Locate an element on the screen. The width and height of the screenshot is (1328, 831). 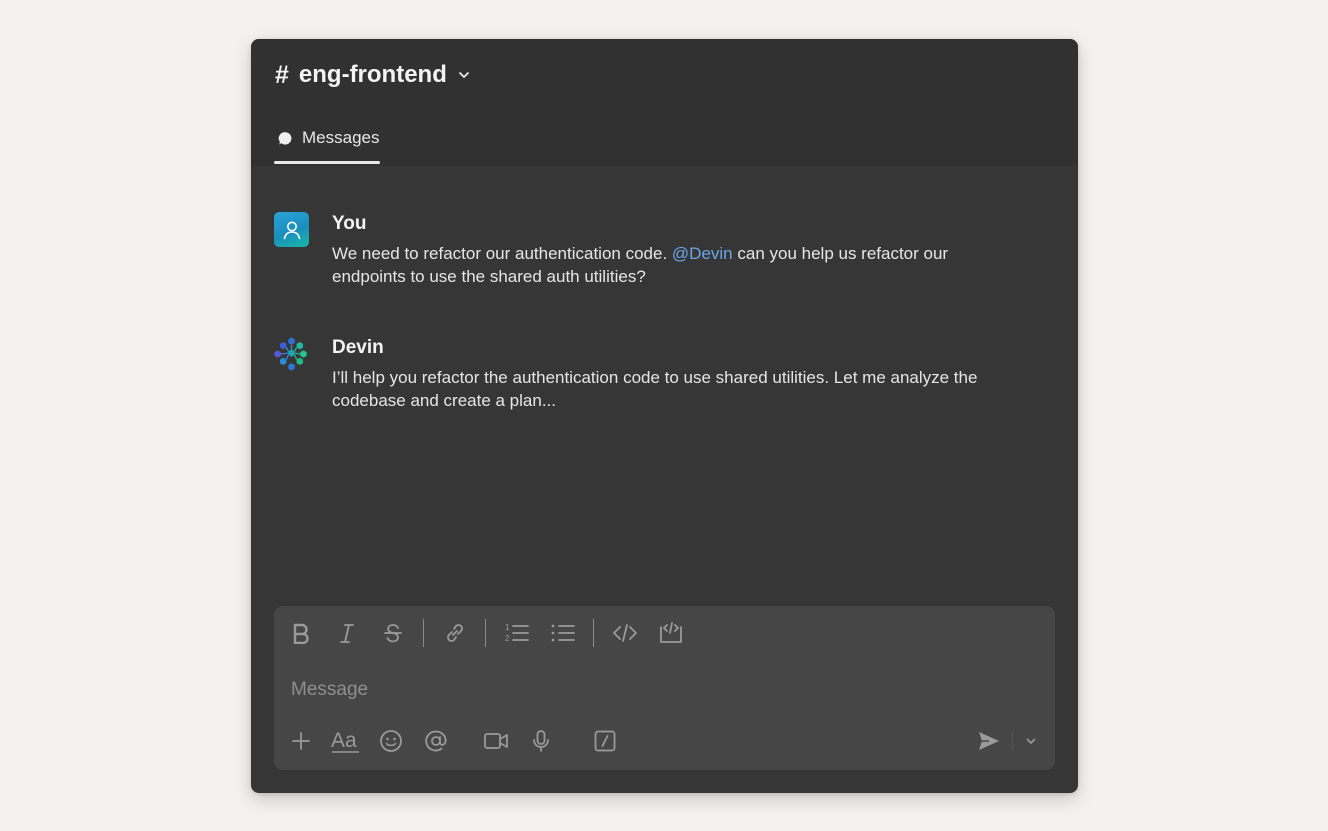
link-button is located at coordinates (455, 633).